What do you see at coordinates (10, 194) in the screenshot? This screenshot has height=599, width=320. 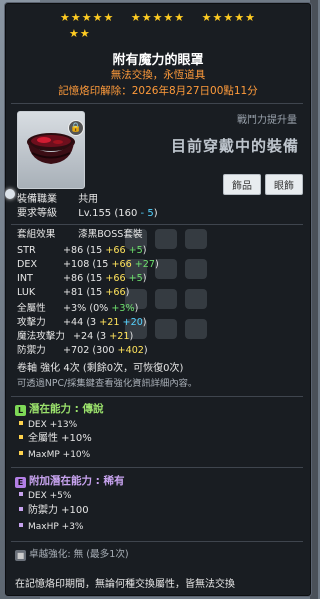 I see `cursor-glow-icon` at bounding box center [10, 194].